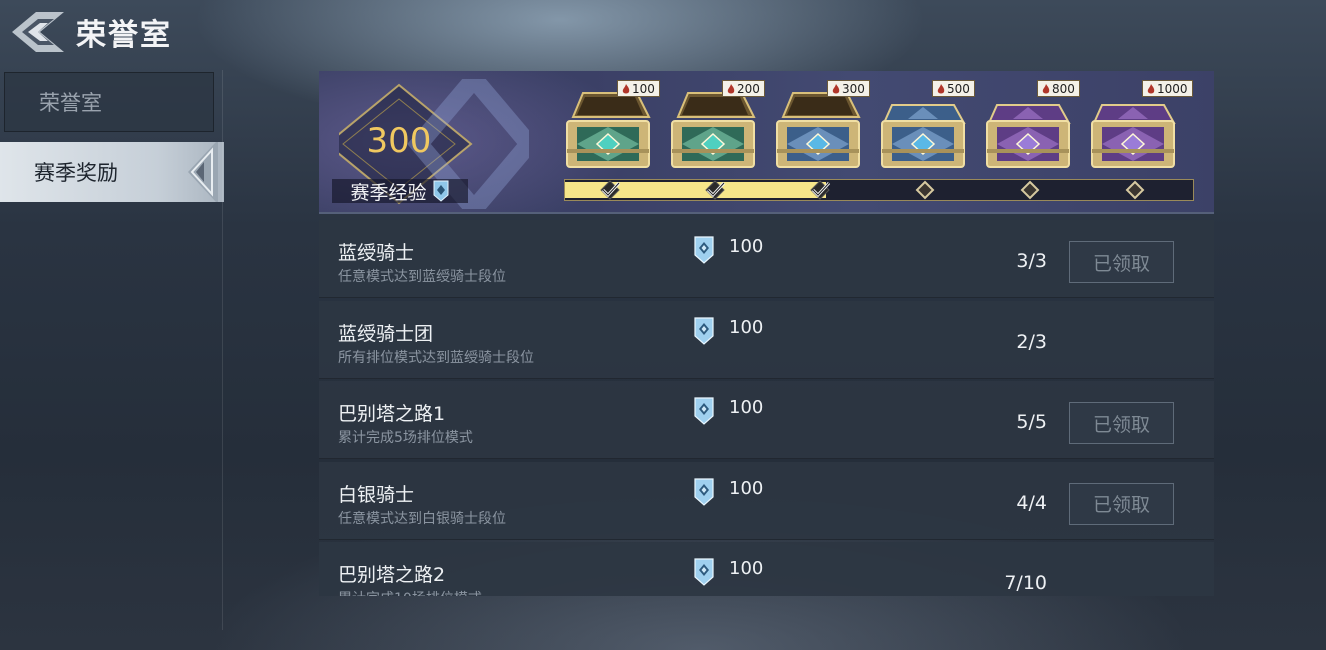 Image resolution: width=1326 pixels, height=650 pixels. Describe the element at coordinates (203, 172) in the screenshot. I see `active-chevron-icon` at that location.